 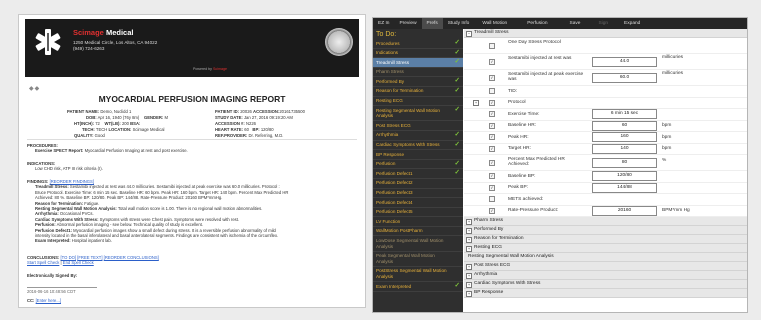 I want to click on field-input: 120/80, so click(x=624, y=176).